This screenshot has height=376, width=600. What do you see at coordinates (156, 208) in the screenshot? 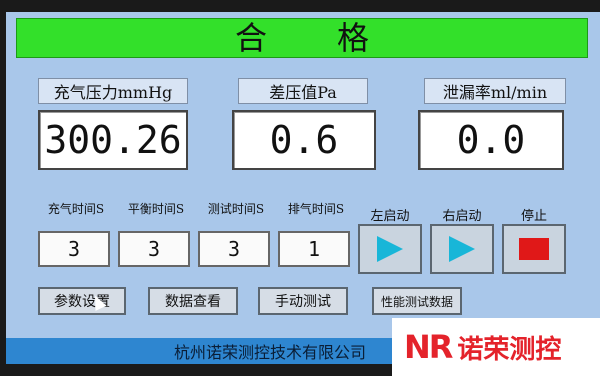
I see `balance-time-label: 平衡时间S` at bounding box center [156, 208].